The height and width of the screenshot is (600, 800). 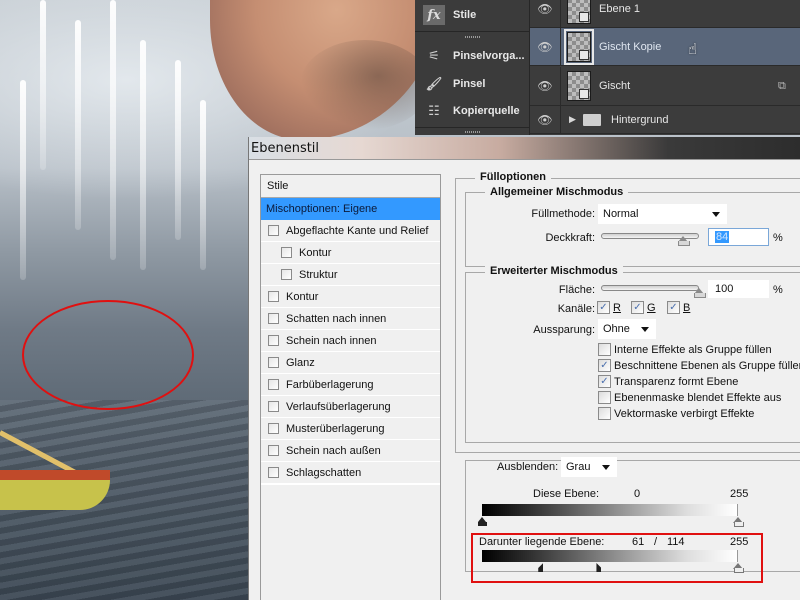 I want to click on this-layer-black-slider, so click(x=482, y=521).